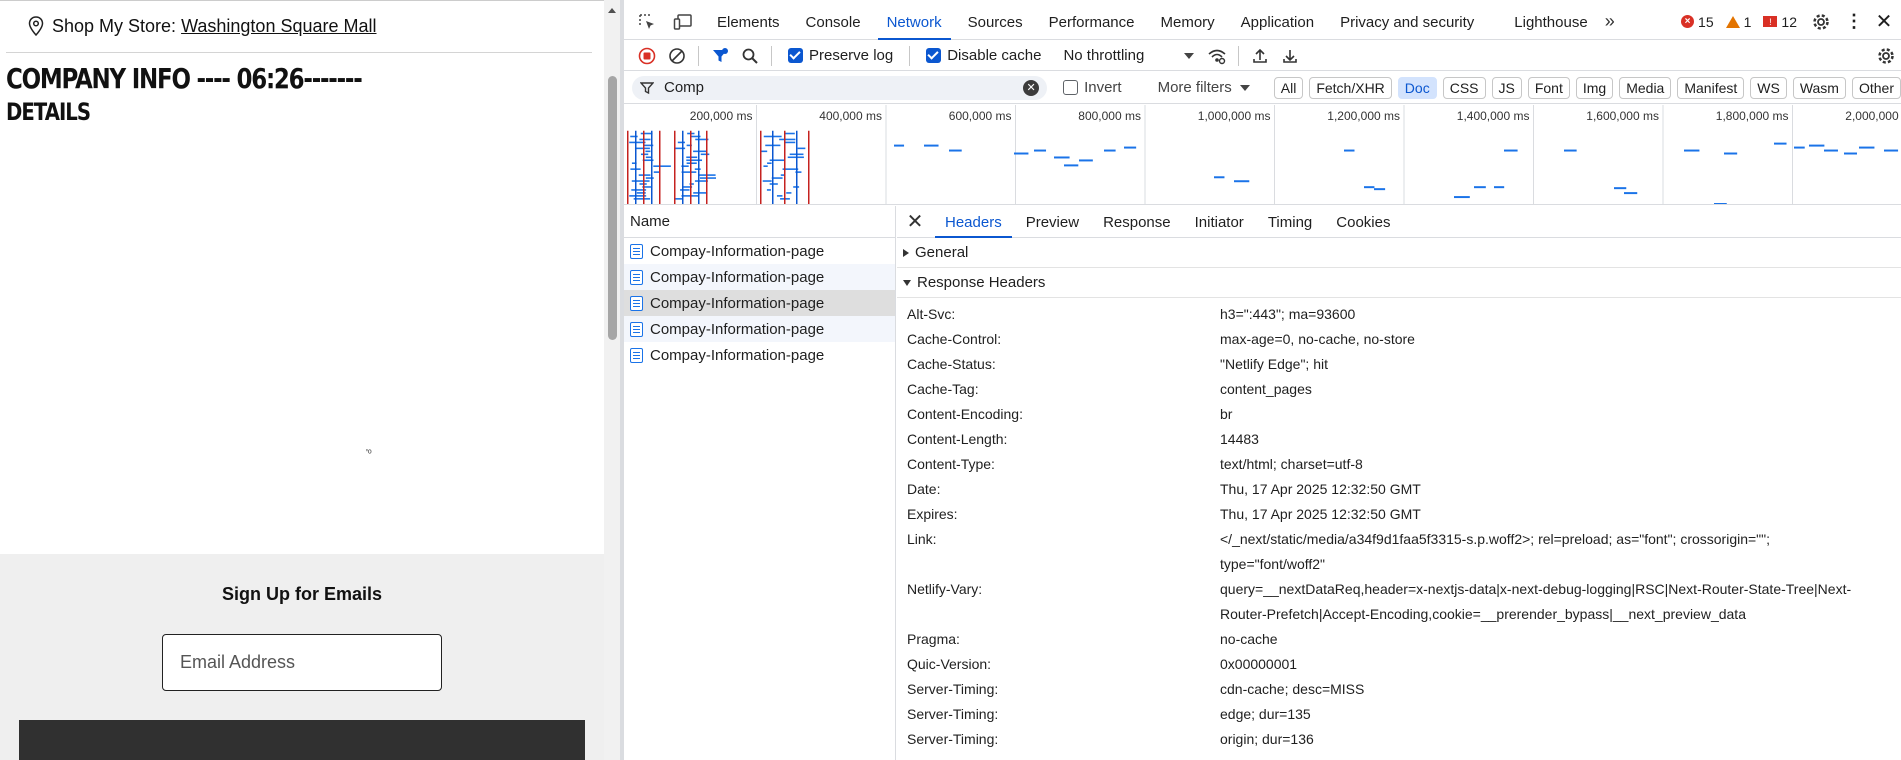 Image resolution: width=1901 pixels, height=760 pixels. Describe the element at coordinates (1540, 414) in the screenshot. I see `header-value: br` at that location.